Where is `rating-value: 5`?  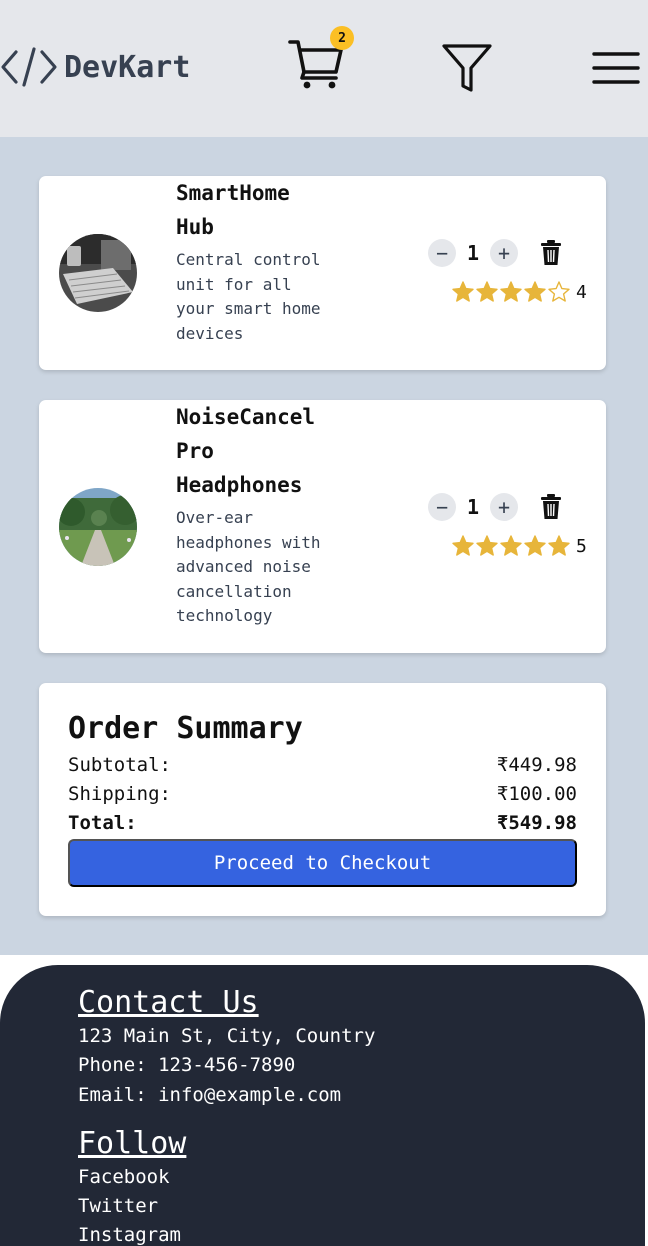
rating-value: 5 is located at coordinates (581, 546).